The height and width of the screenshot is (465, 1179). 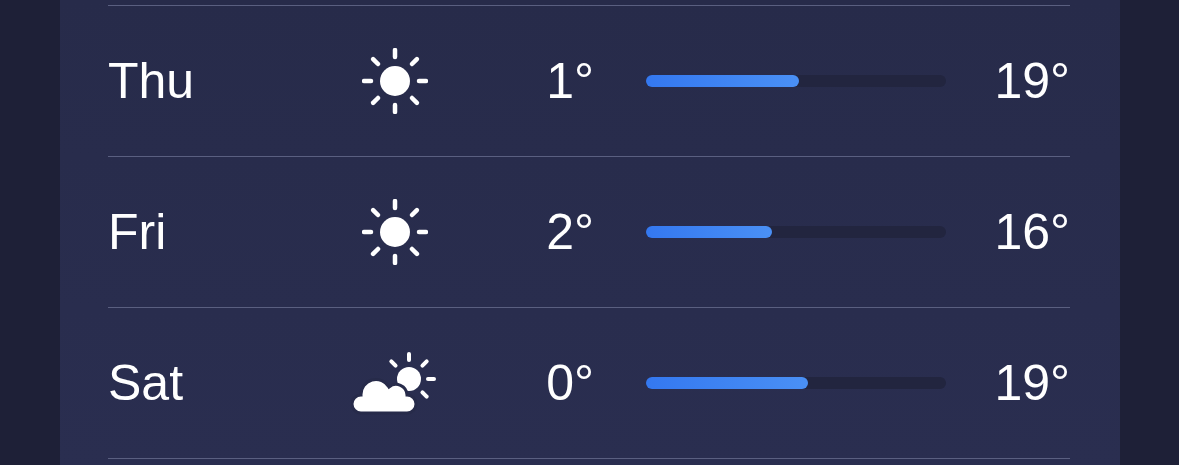 What do you see at coordinates (395, 383) in the screenshot?
I see `cloud-sun-icon` at bounding box center [395, 383].